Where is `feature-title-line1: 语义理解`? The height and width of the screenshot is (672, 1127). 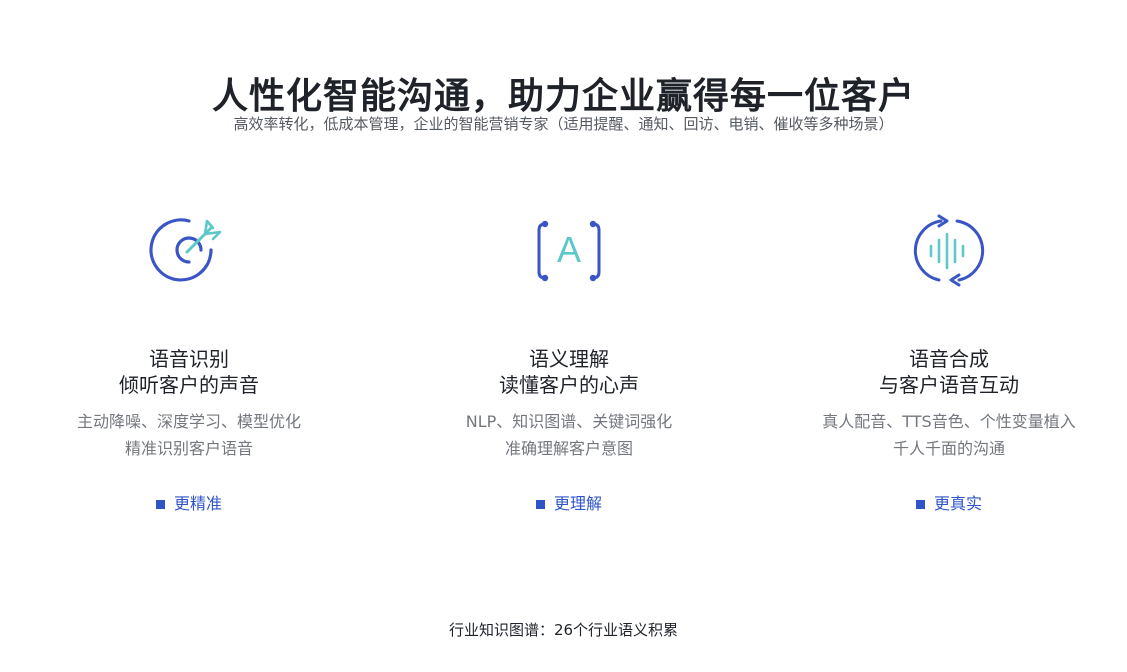
feature-title-line1: 语义理解 is located at coordinates (569, 359).